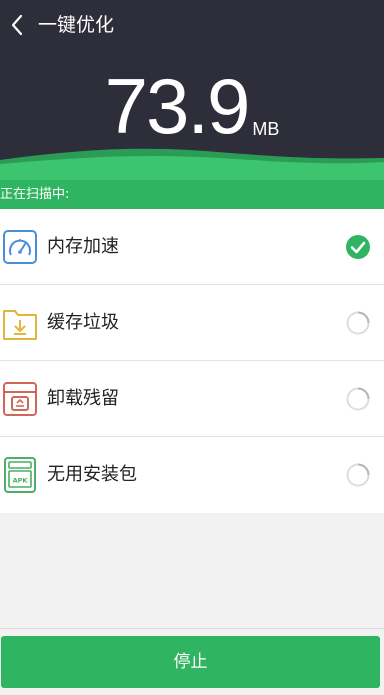  What do you see at coordinates (83, 246) in the screenshot?
I see `item-label: 内存加速` at bounding box center [83, 246].